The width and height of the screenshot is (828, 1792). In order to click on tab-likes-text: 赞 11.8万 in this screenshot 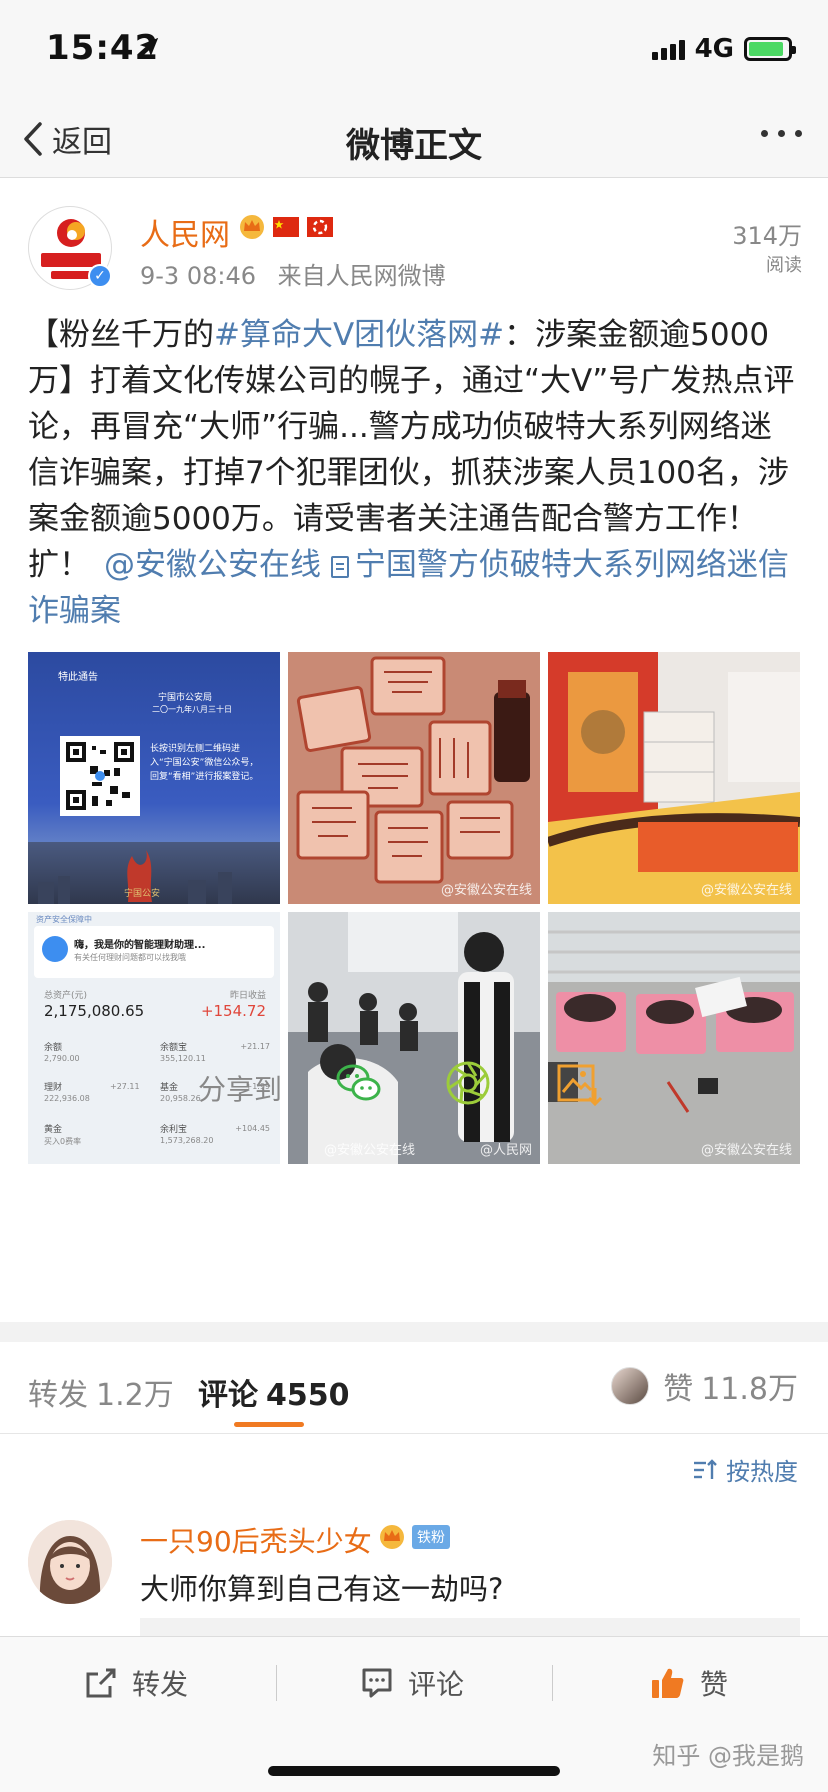, I will do `click(730, 1386)`.